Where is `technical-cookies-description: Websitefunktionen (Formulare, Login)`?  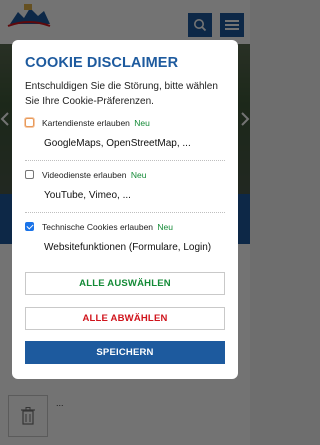 technical-cookies-description: Websitefunktionen (Formulare, Login) is located at coordinates (128, 247).